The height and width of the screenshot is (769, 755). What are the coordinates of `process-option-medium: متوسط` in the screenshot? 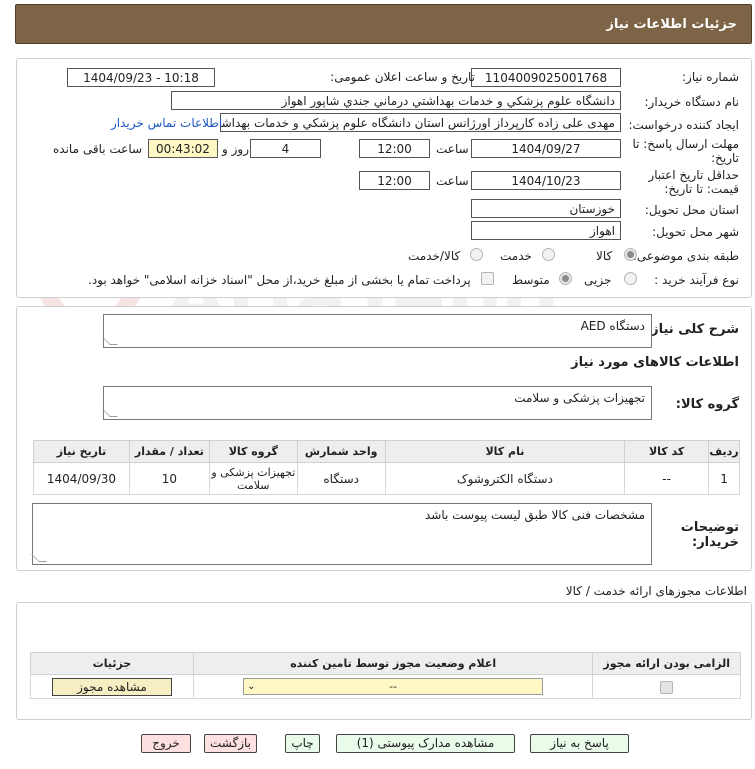 It's located at (531, 280).